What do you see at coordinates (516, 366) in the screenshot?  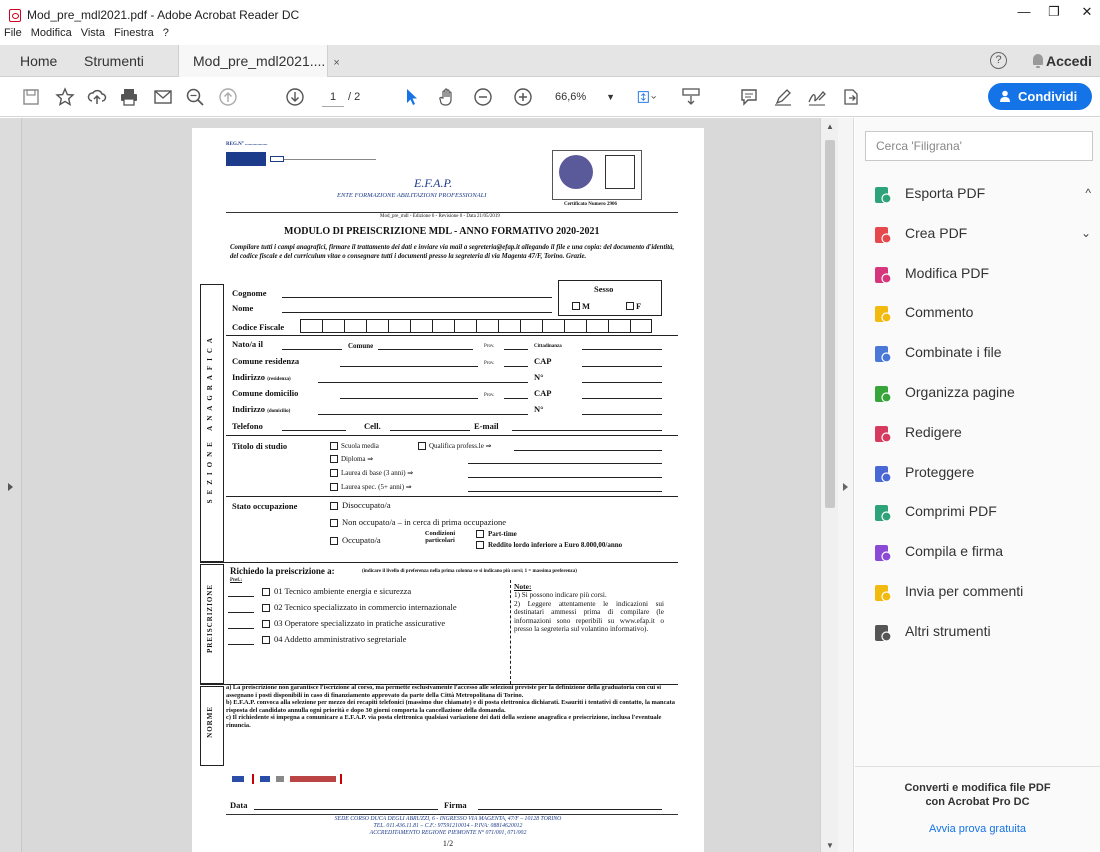 I see `field-prov-residenza` at bounding box center [516, 366].